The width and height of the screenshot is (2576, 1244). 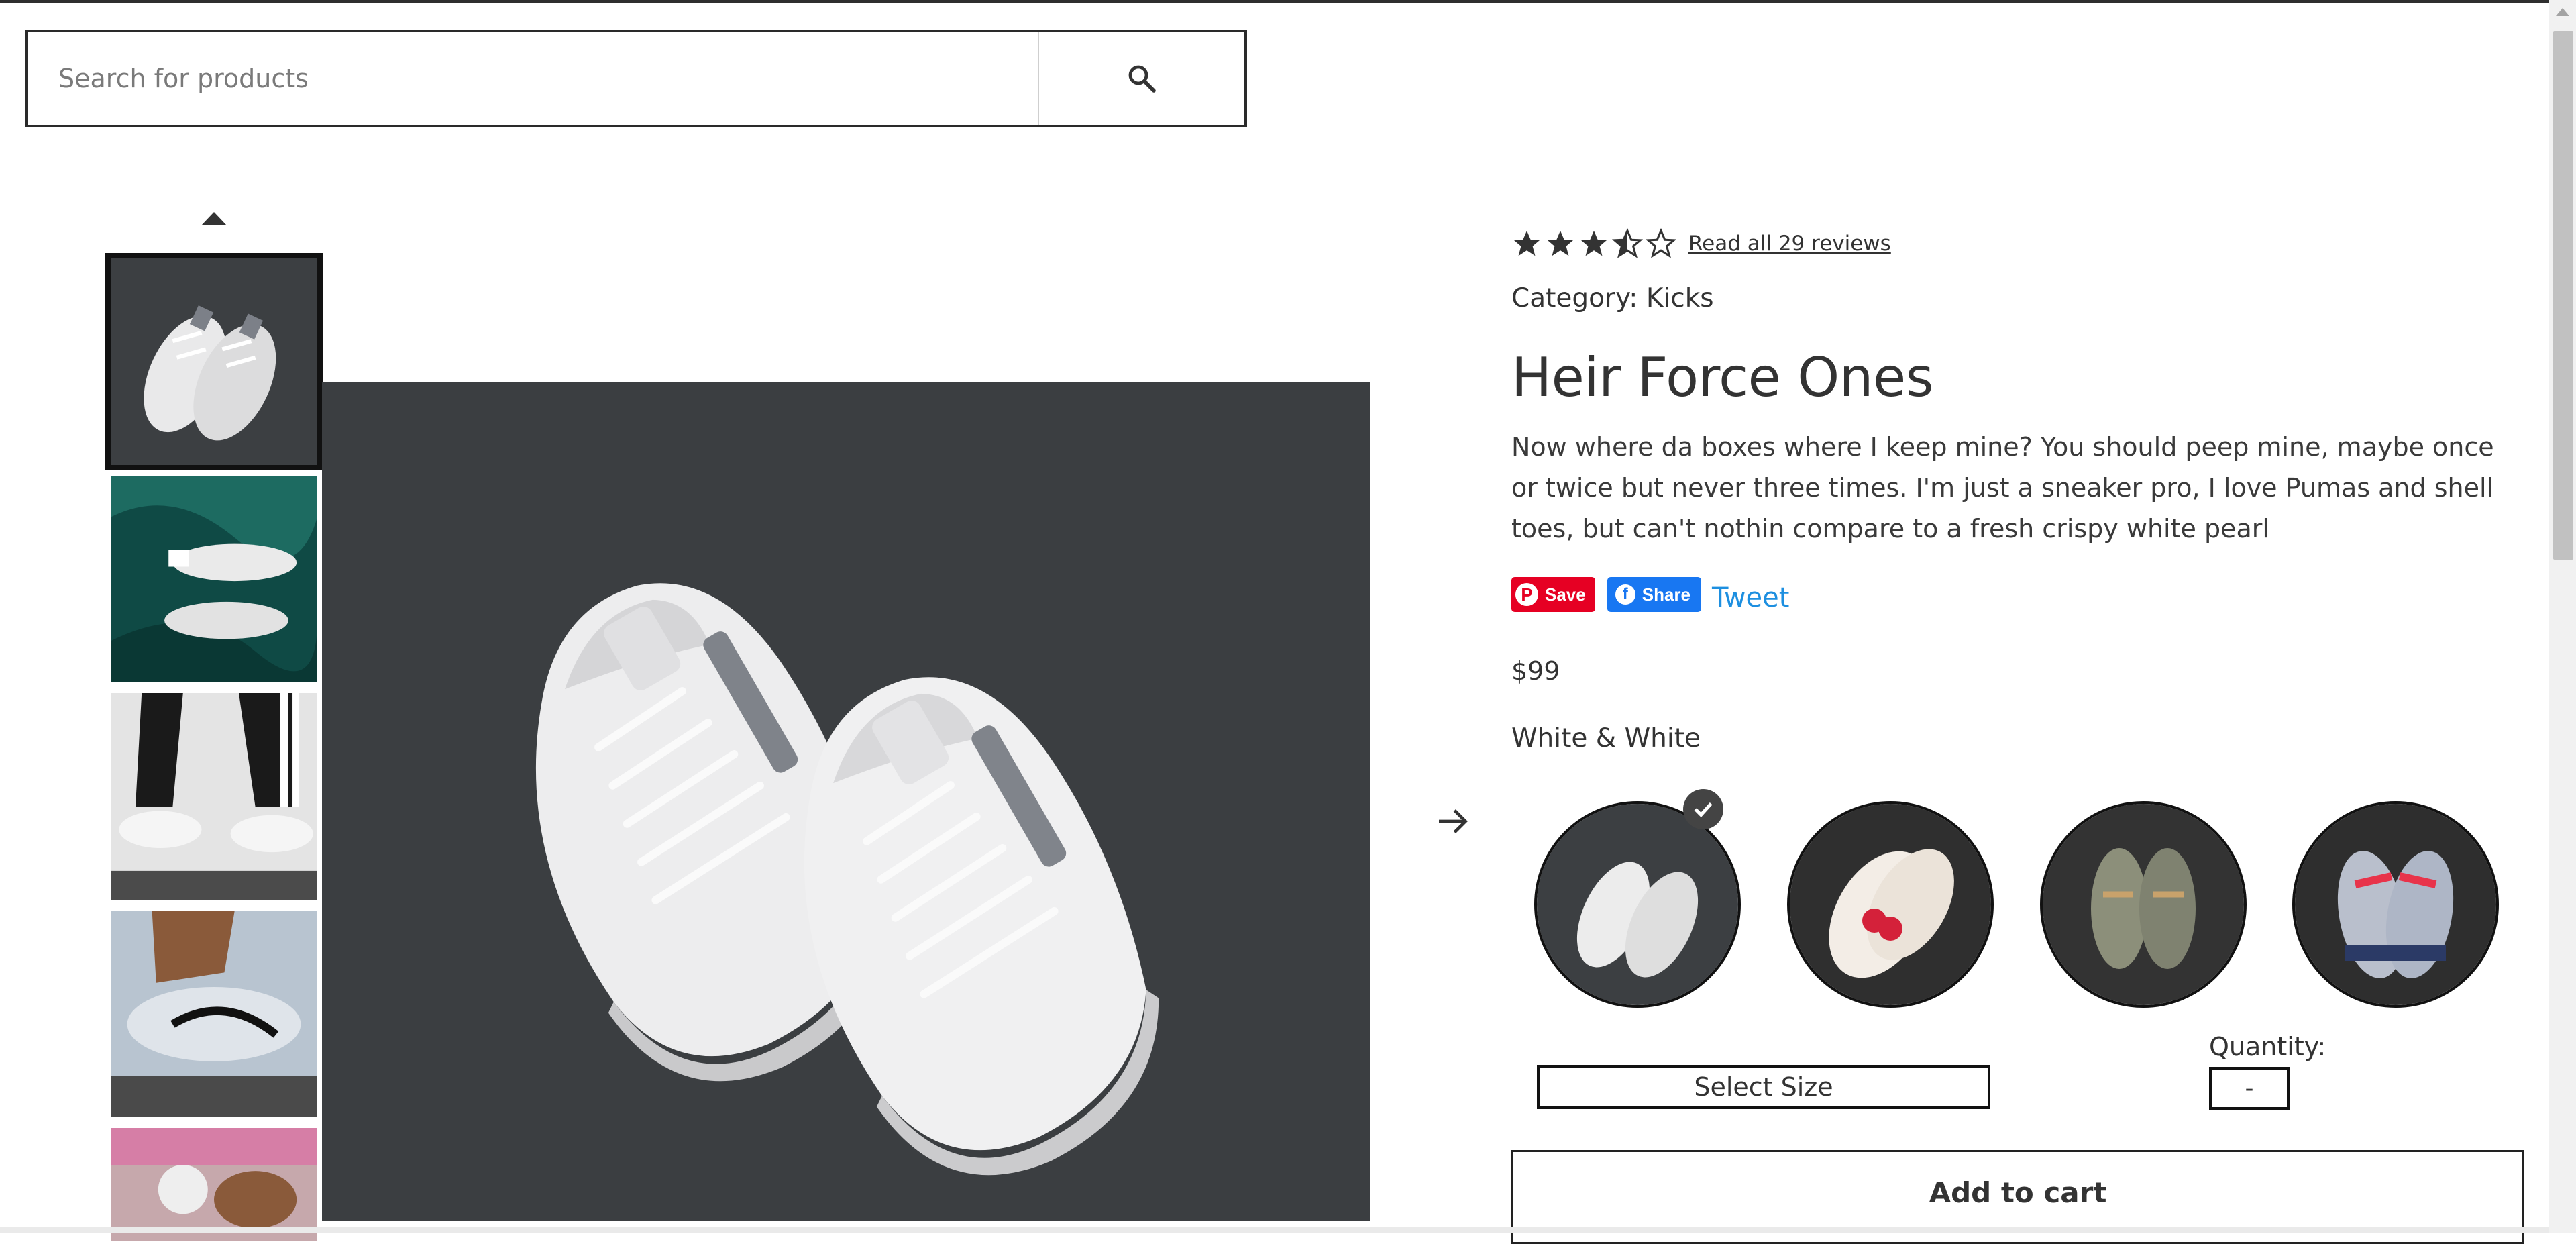 I want to click on selected-color-name: White & White, so click(x=1606, y=738).